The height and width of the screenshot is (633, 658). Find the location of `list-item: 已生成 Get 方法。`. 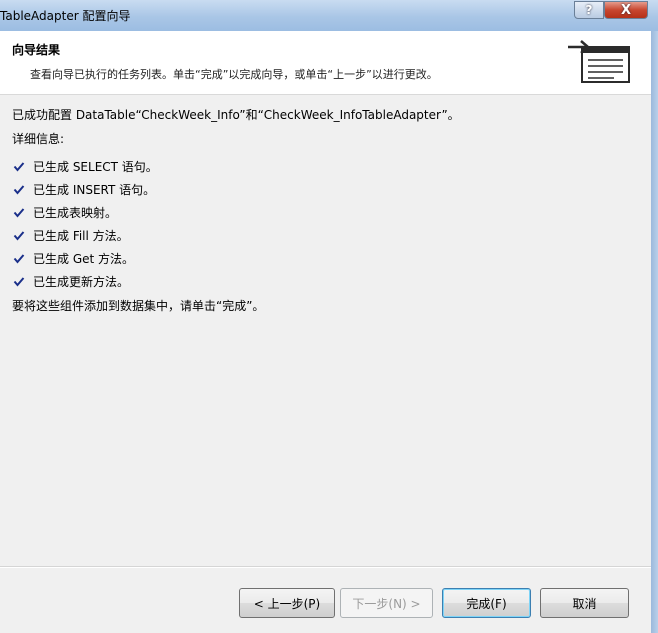

list-item: 已生成 Get 方法。 is located at coordinates (322, 258).